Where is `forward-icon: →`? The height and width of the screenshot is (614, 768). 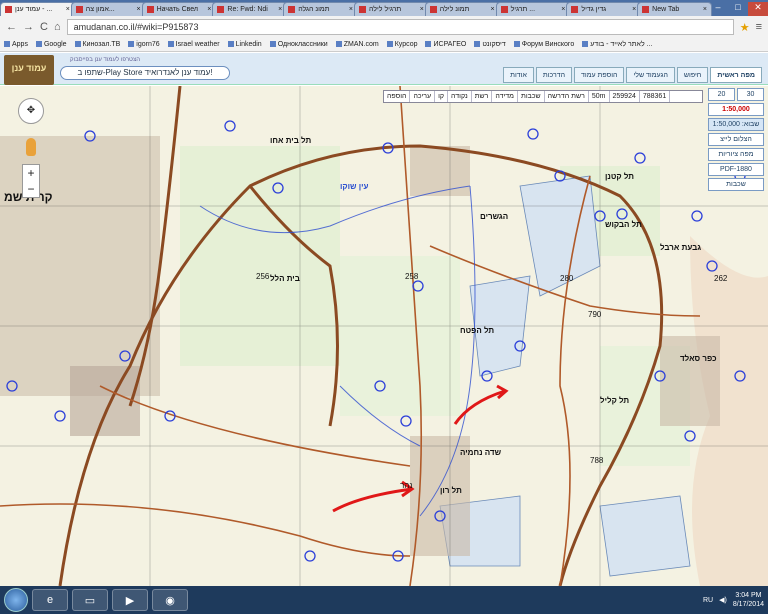 forward-icon: → is located at coordinates (28, 27).